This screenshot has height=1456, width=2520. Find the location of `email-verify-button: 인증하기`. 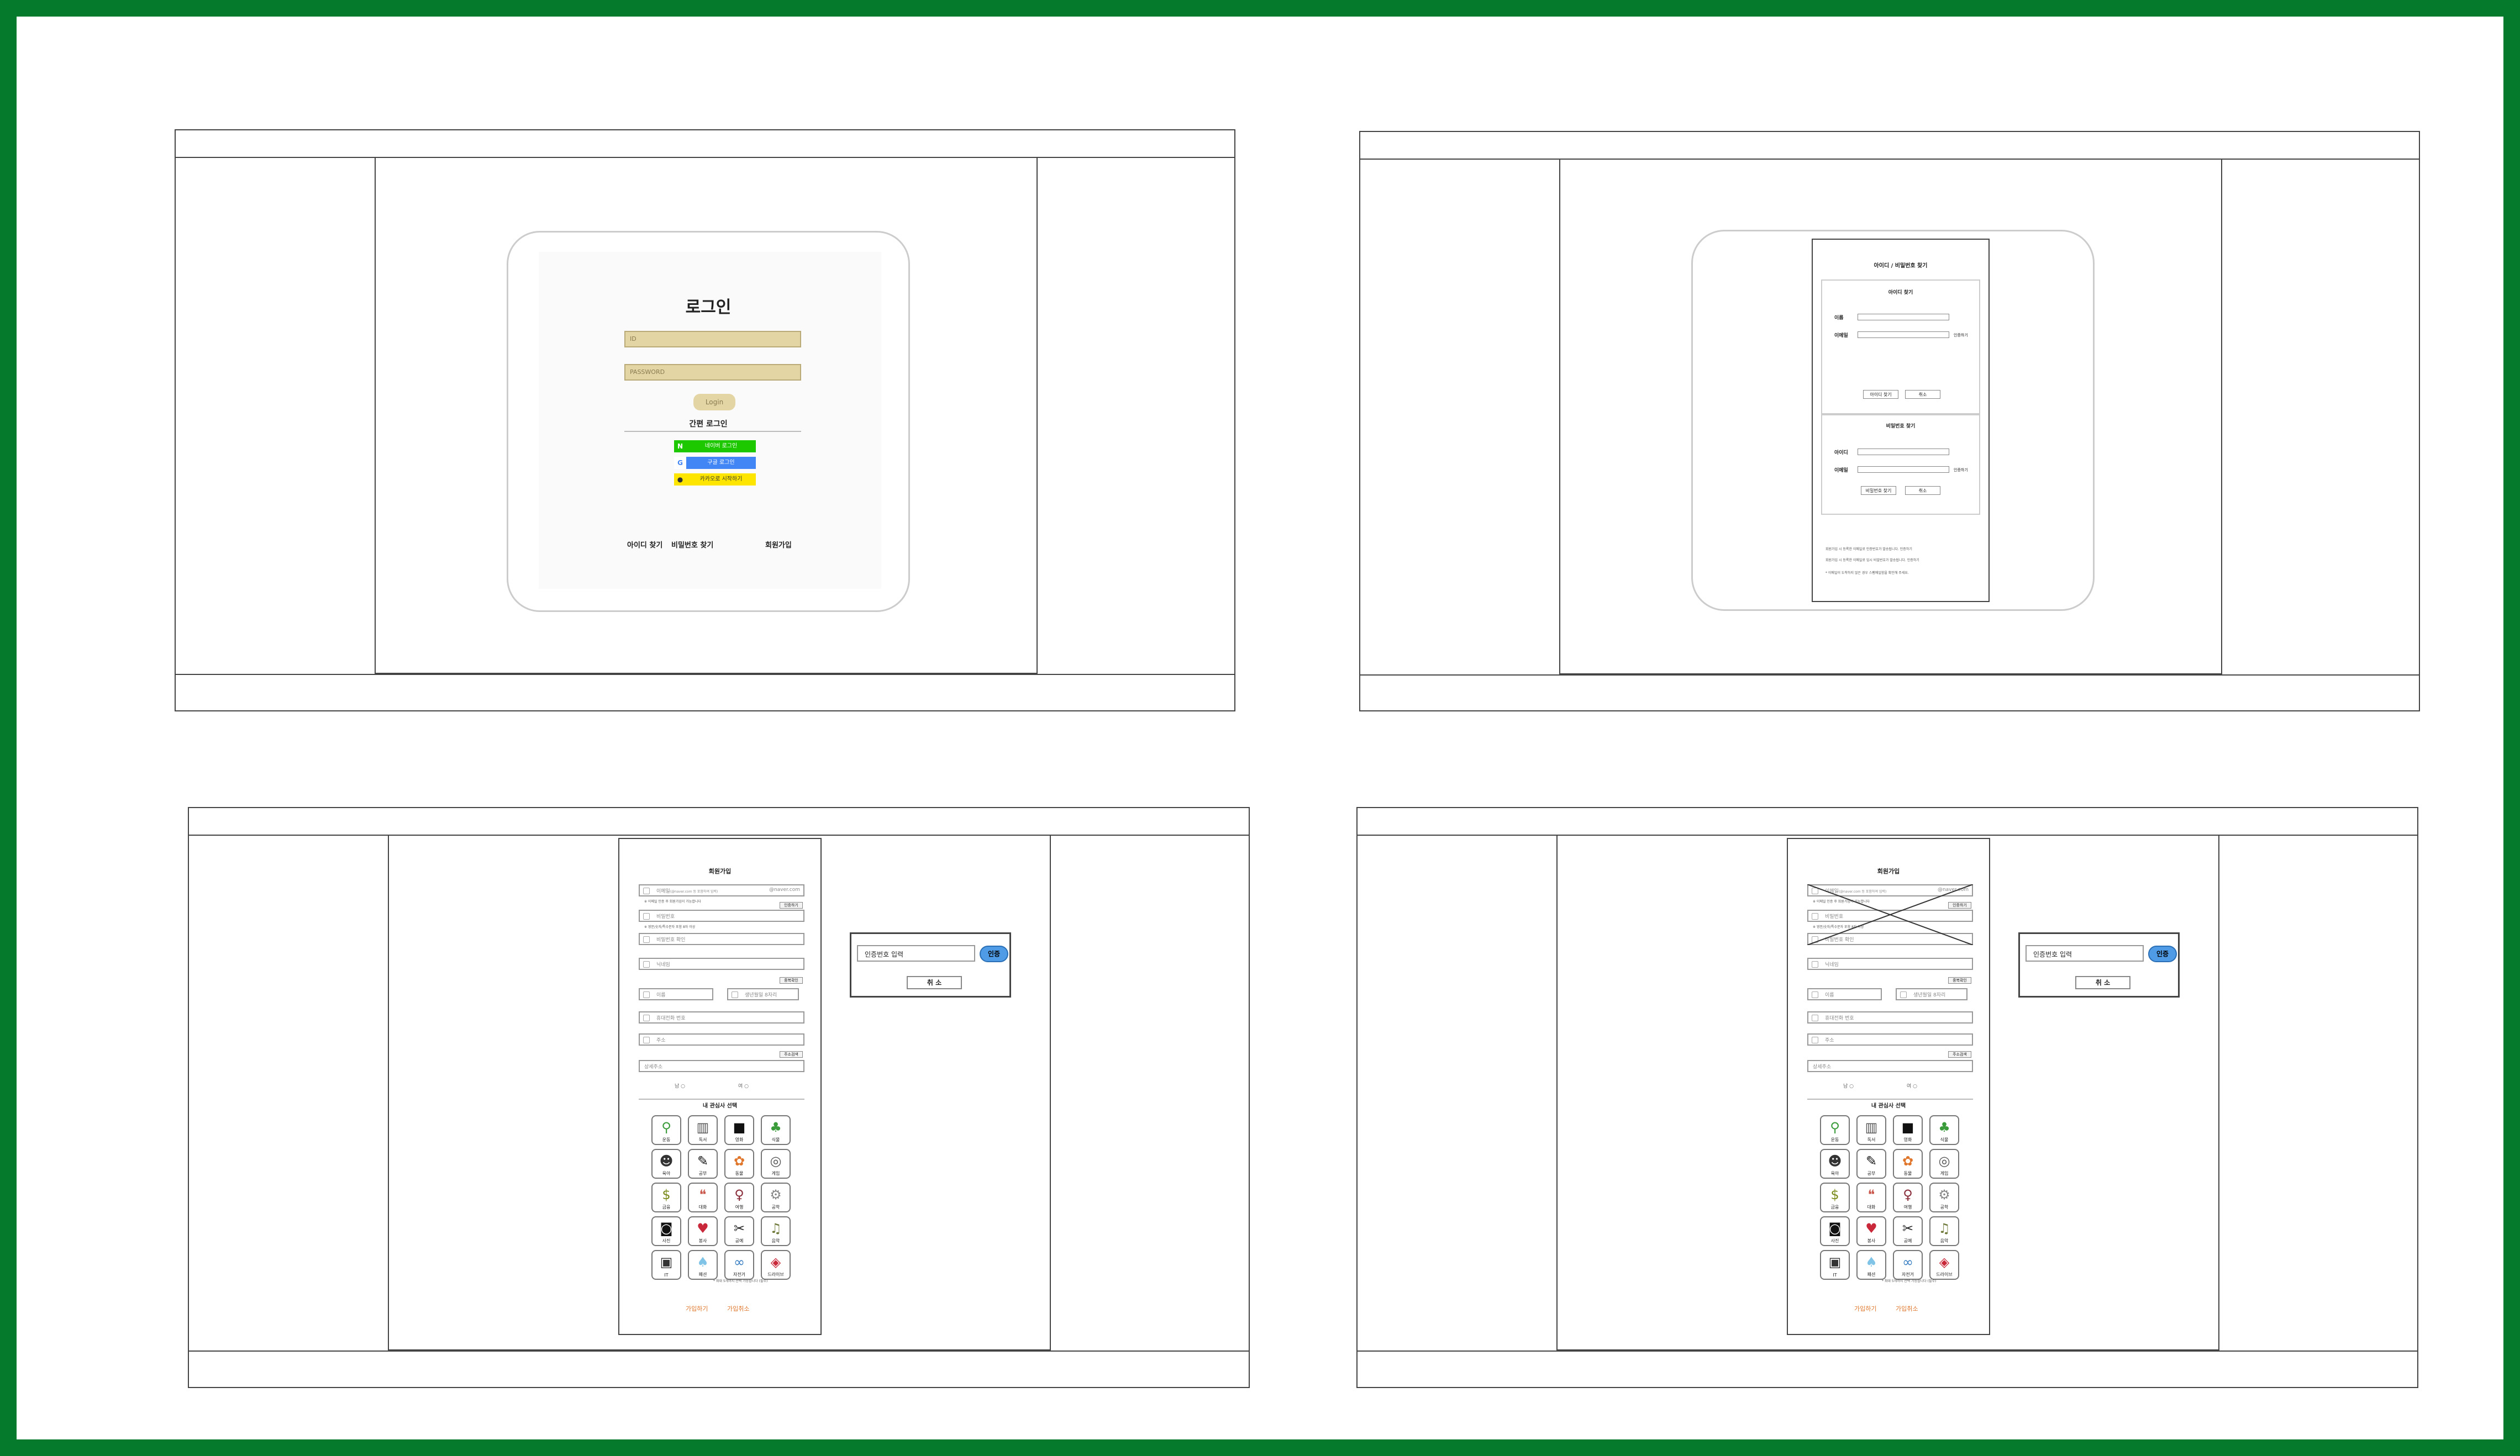

email-verify-button: 인증하기 is located at coordinates (791, 906).